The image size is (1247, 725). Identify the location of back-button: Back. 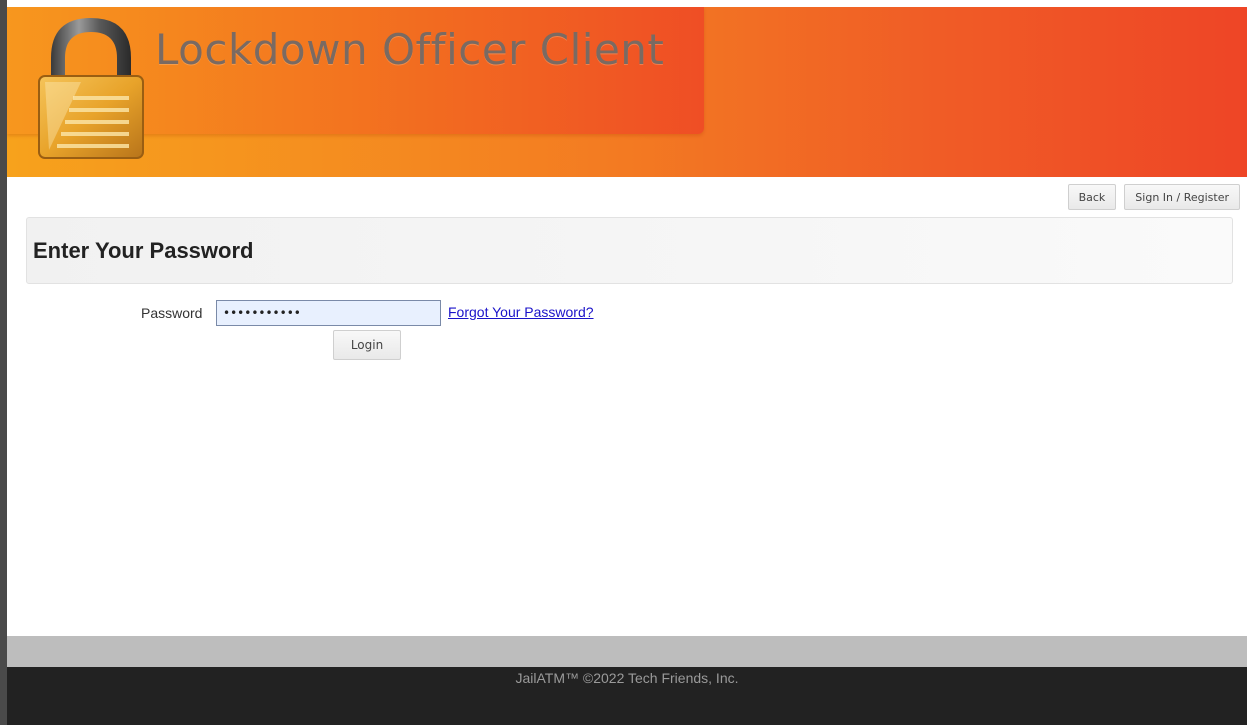
(1092, 197).